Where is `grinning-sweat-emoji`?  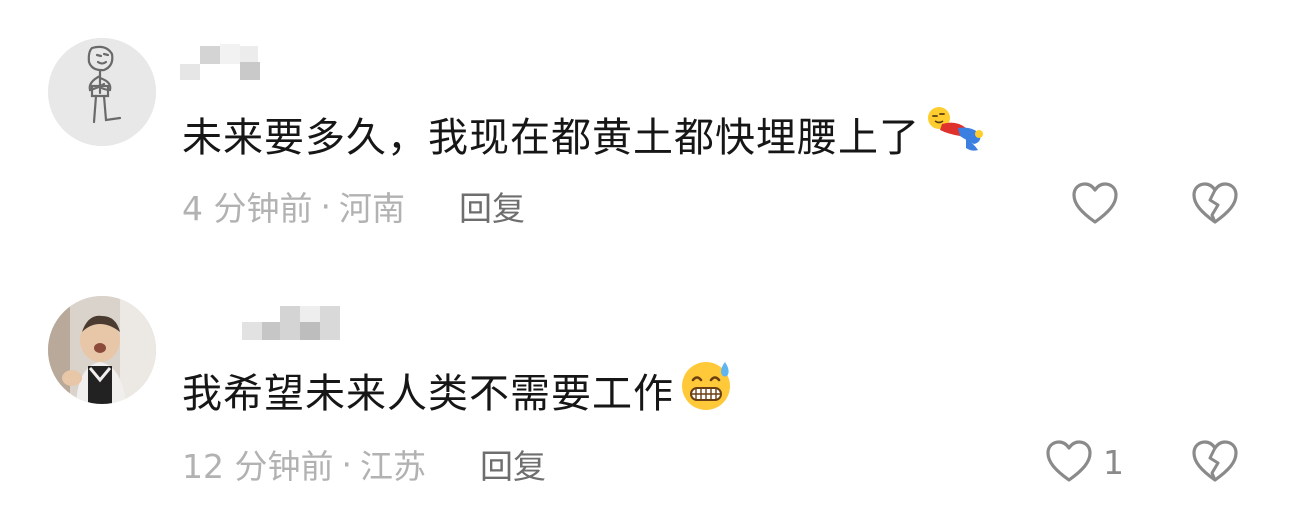
grinning-sweat-emoji is located at coordinates (707, 390).